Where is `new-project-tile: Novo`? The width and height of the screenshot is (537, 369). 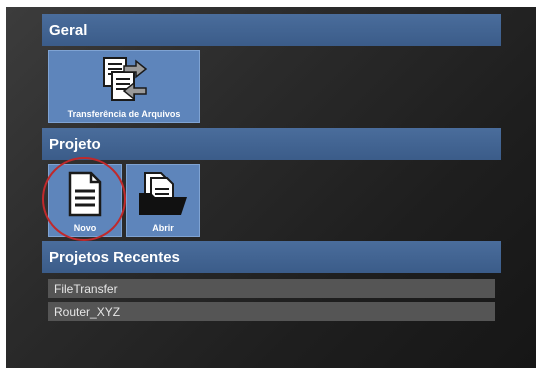
new-project-tile: Novo is located at coordinates (85, 200).